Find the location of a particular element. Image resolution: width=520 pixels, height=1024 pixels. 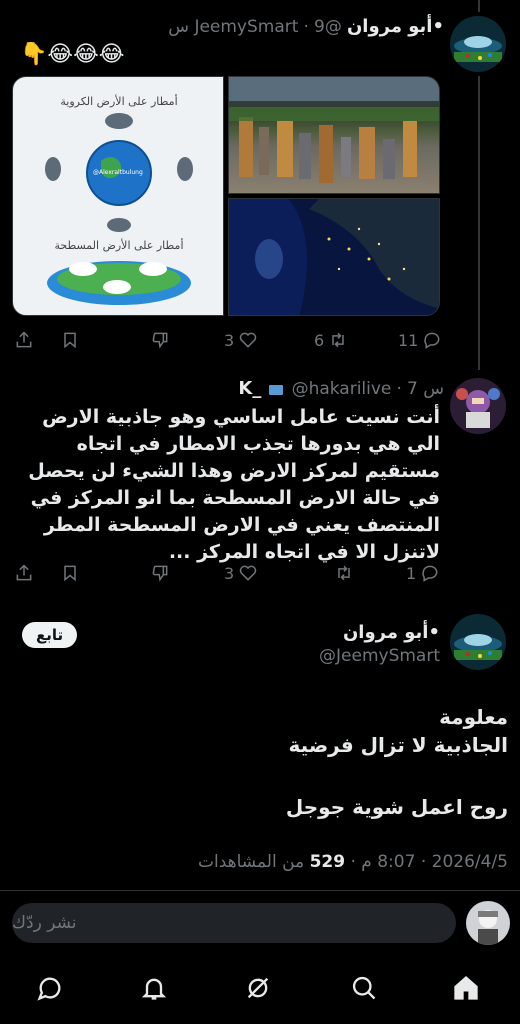

media-image-city is located at coordinates (334, 135).